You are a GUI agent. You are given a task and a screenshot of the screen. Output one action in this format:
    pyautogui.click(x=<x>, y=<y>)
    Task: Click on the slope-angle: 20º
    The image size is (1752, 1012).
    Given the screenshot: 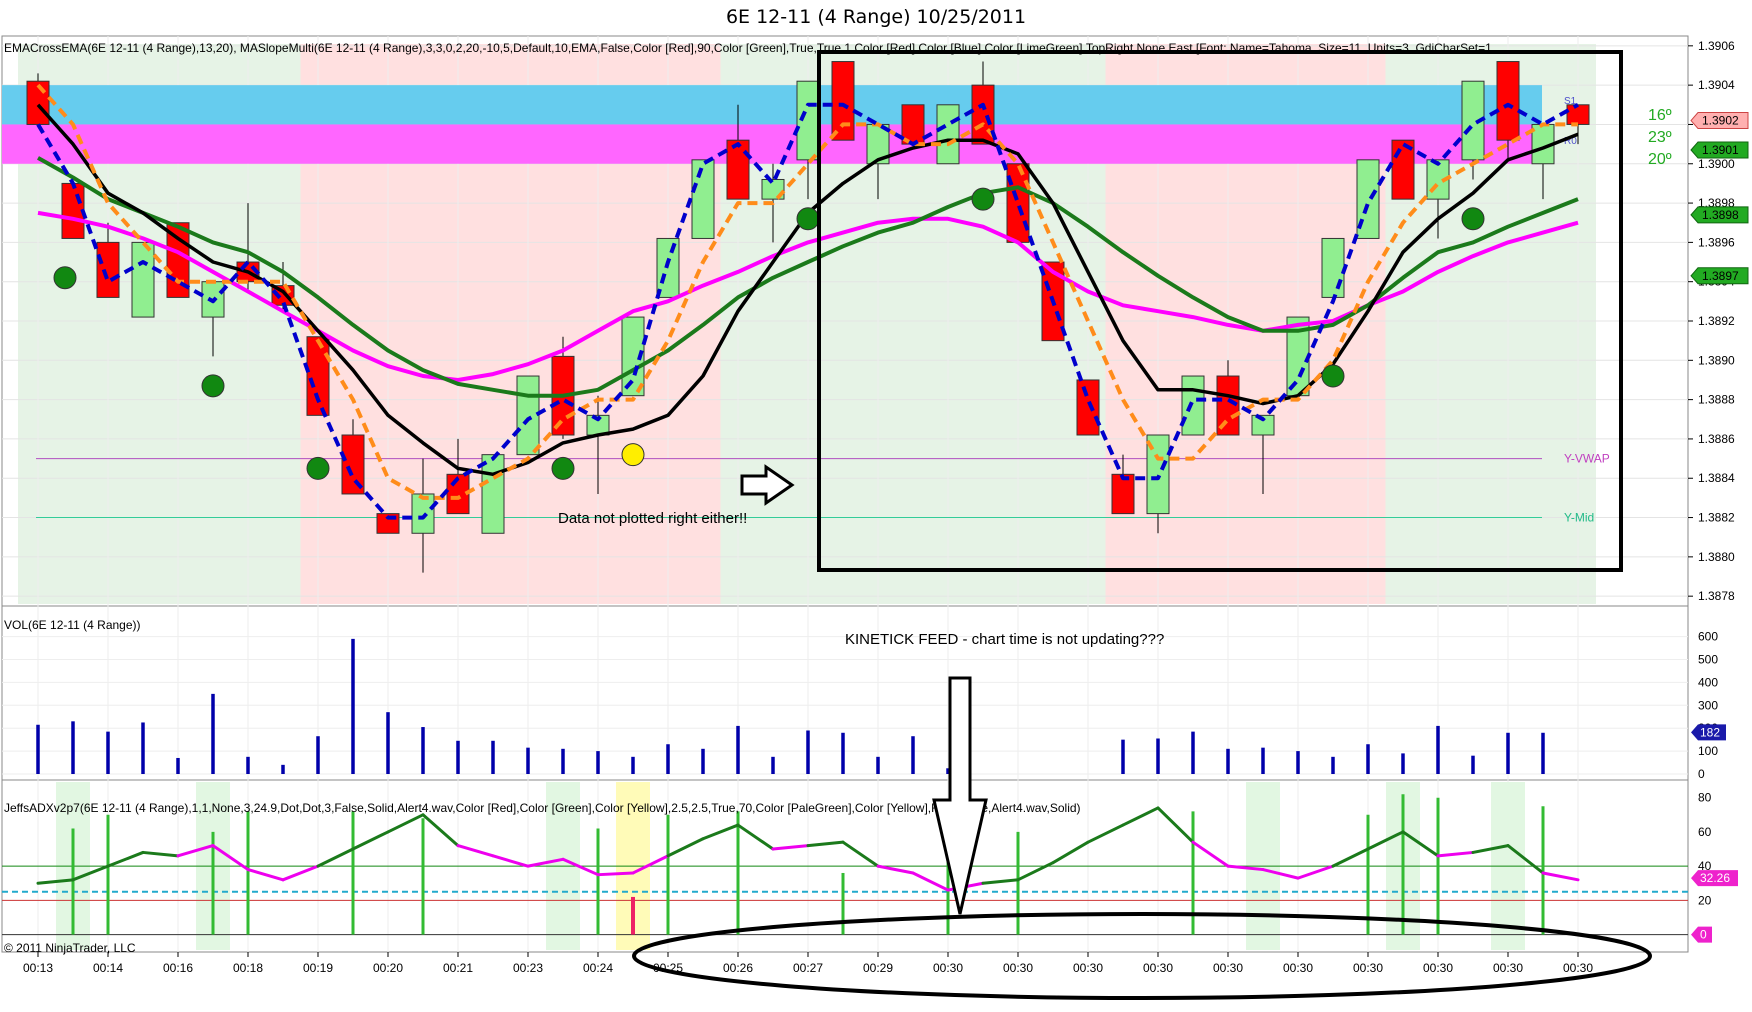 What is the action you would take?
    pyautogui.click(x=1660, y=159)
    